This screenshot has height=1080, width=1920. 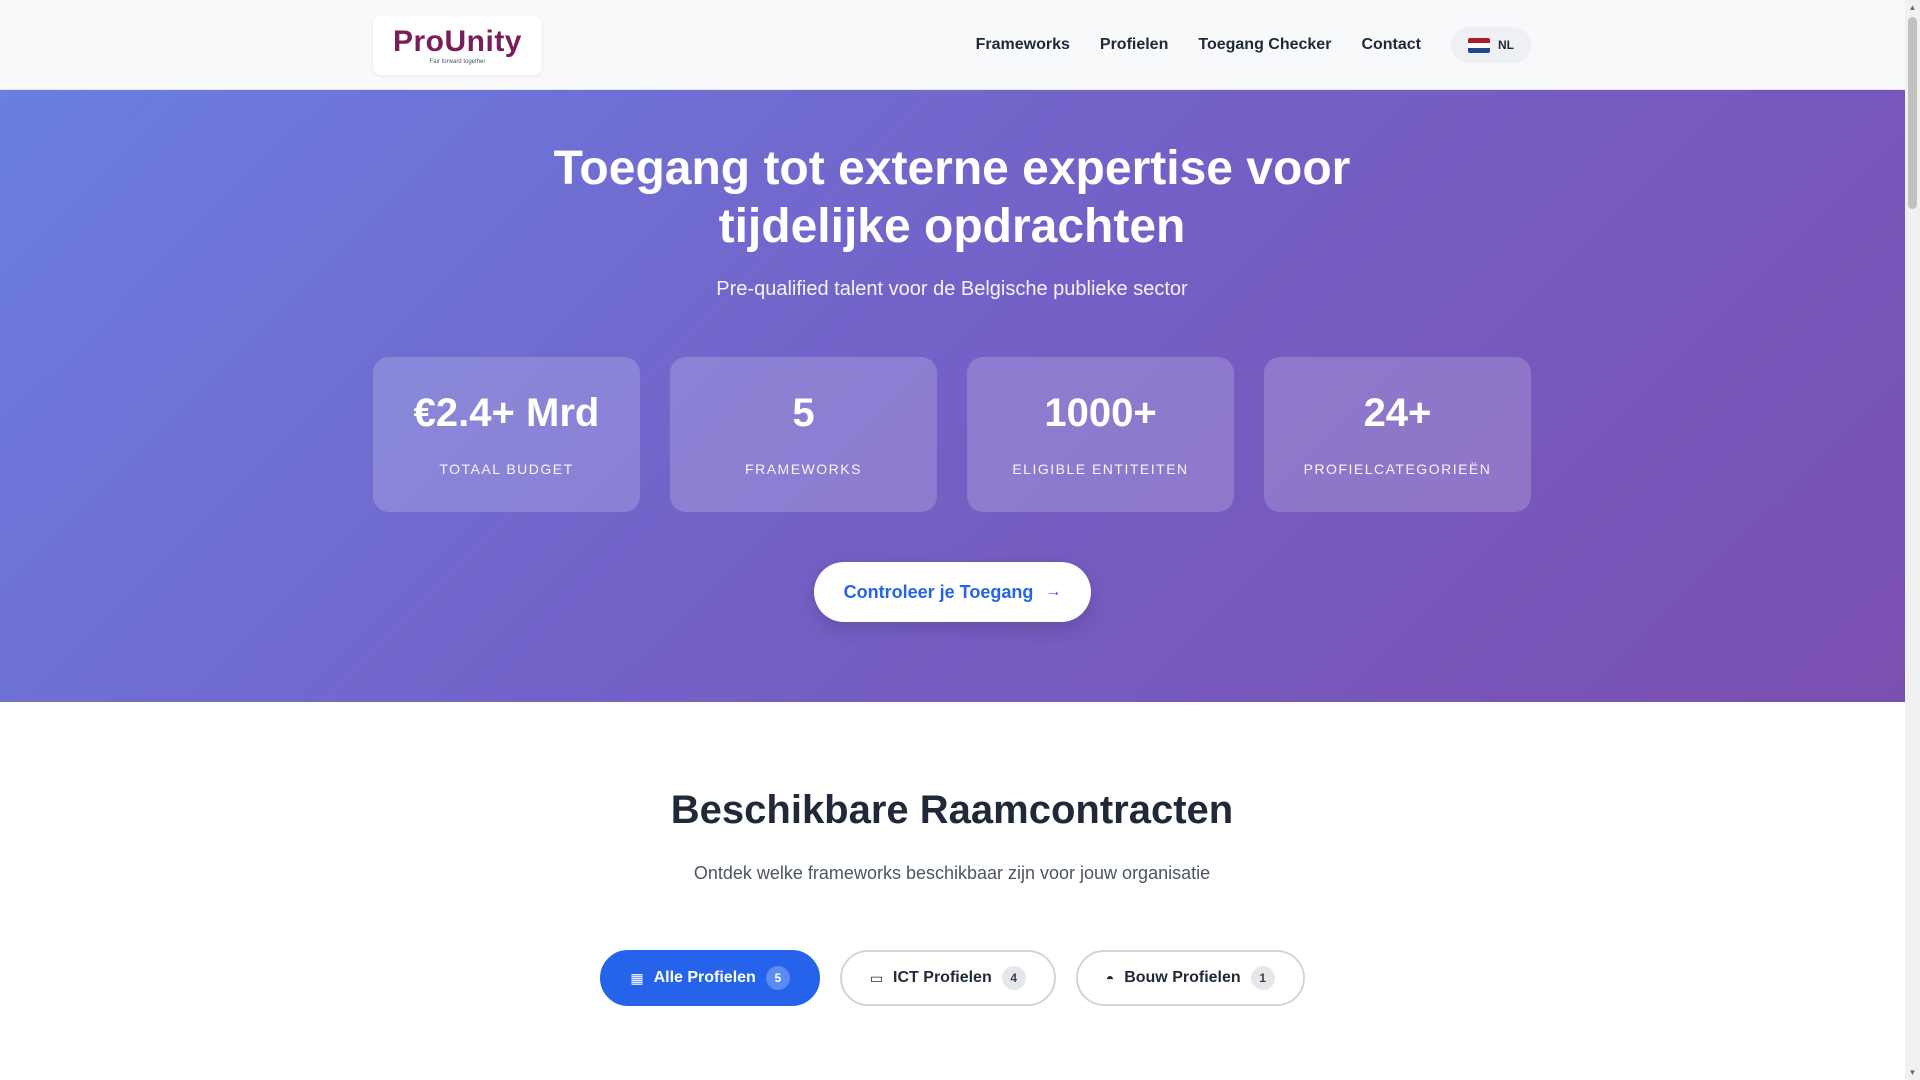 I want to click on check-access-button: Controleer je Toegang →, so click(x=952, y=592).